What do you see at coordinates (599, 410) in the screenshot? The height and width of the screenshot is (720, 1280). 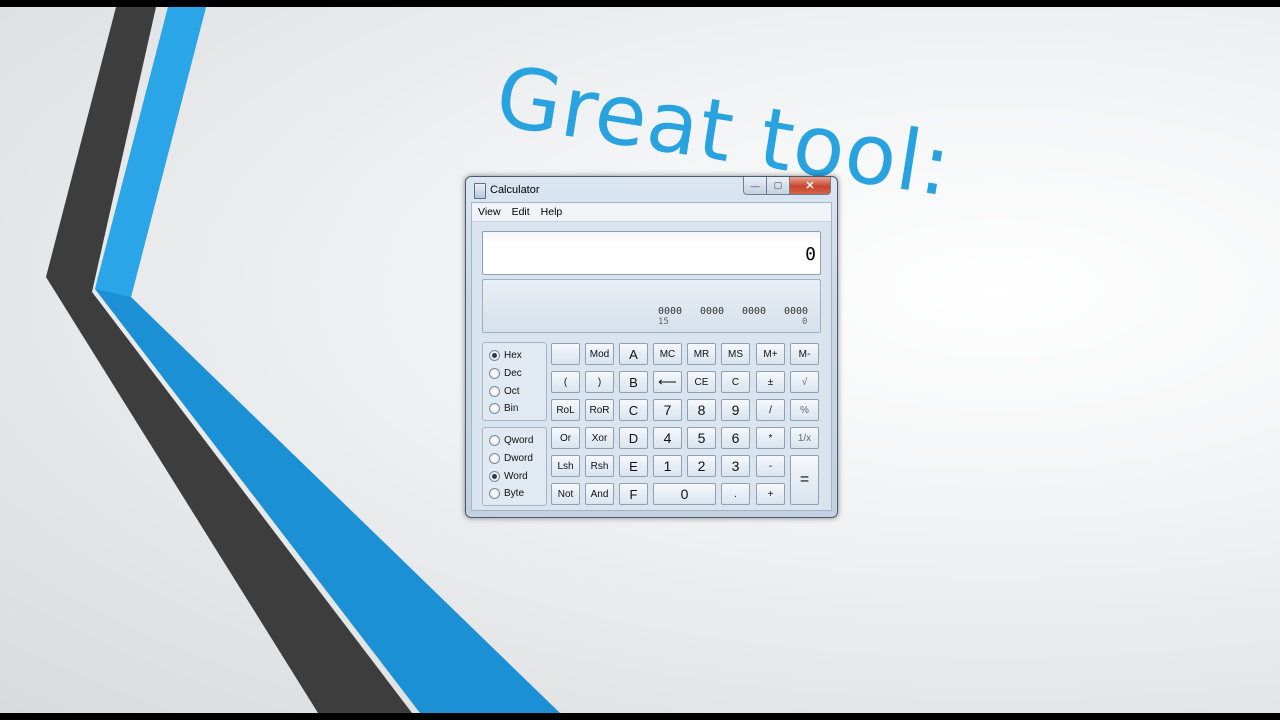 I see `rotate-right-key: RoR` at bounding box center [599, 410].